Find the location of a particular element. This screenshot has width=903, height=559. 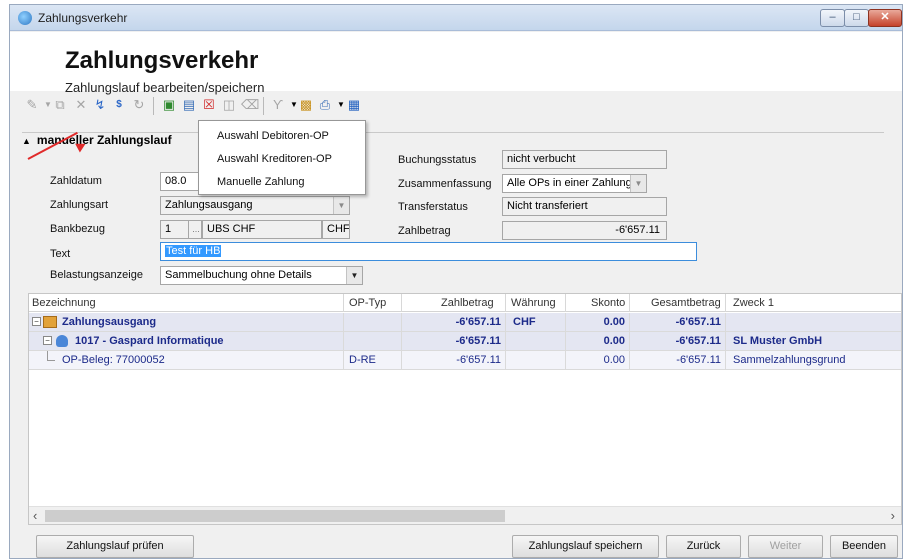

row-bezeichnung: Zahlungsausgang is located at coordinates (109, 322).